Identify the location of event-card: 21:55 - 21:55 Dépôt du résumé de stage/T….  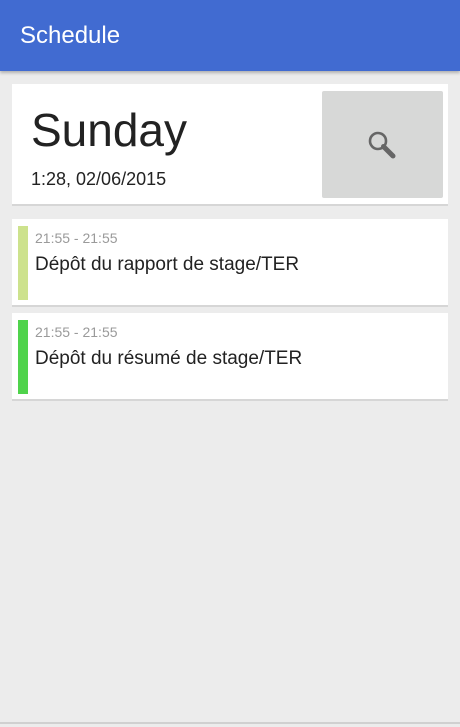
(230, 357).